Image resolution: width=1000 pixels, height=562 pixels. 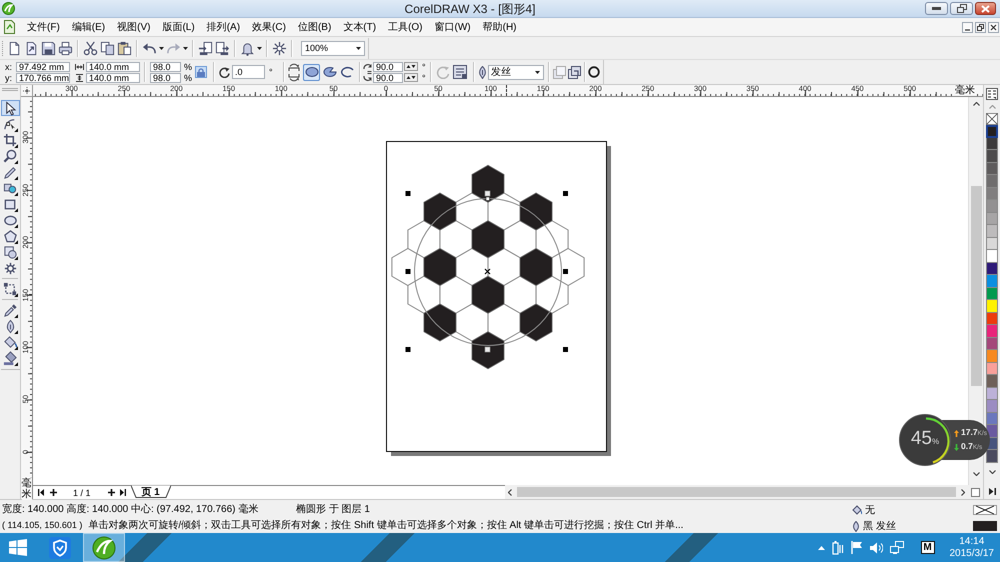 What do you see at coordinates (876, 548) in the screenshot?
I see `speaker-icon` at bounding box center [876, 548].